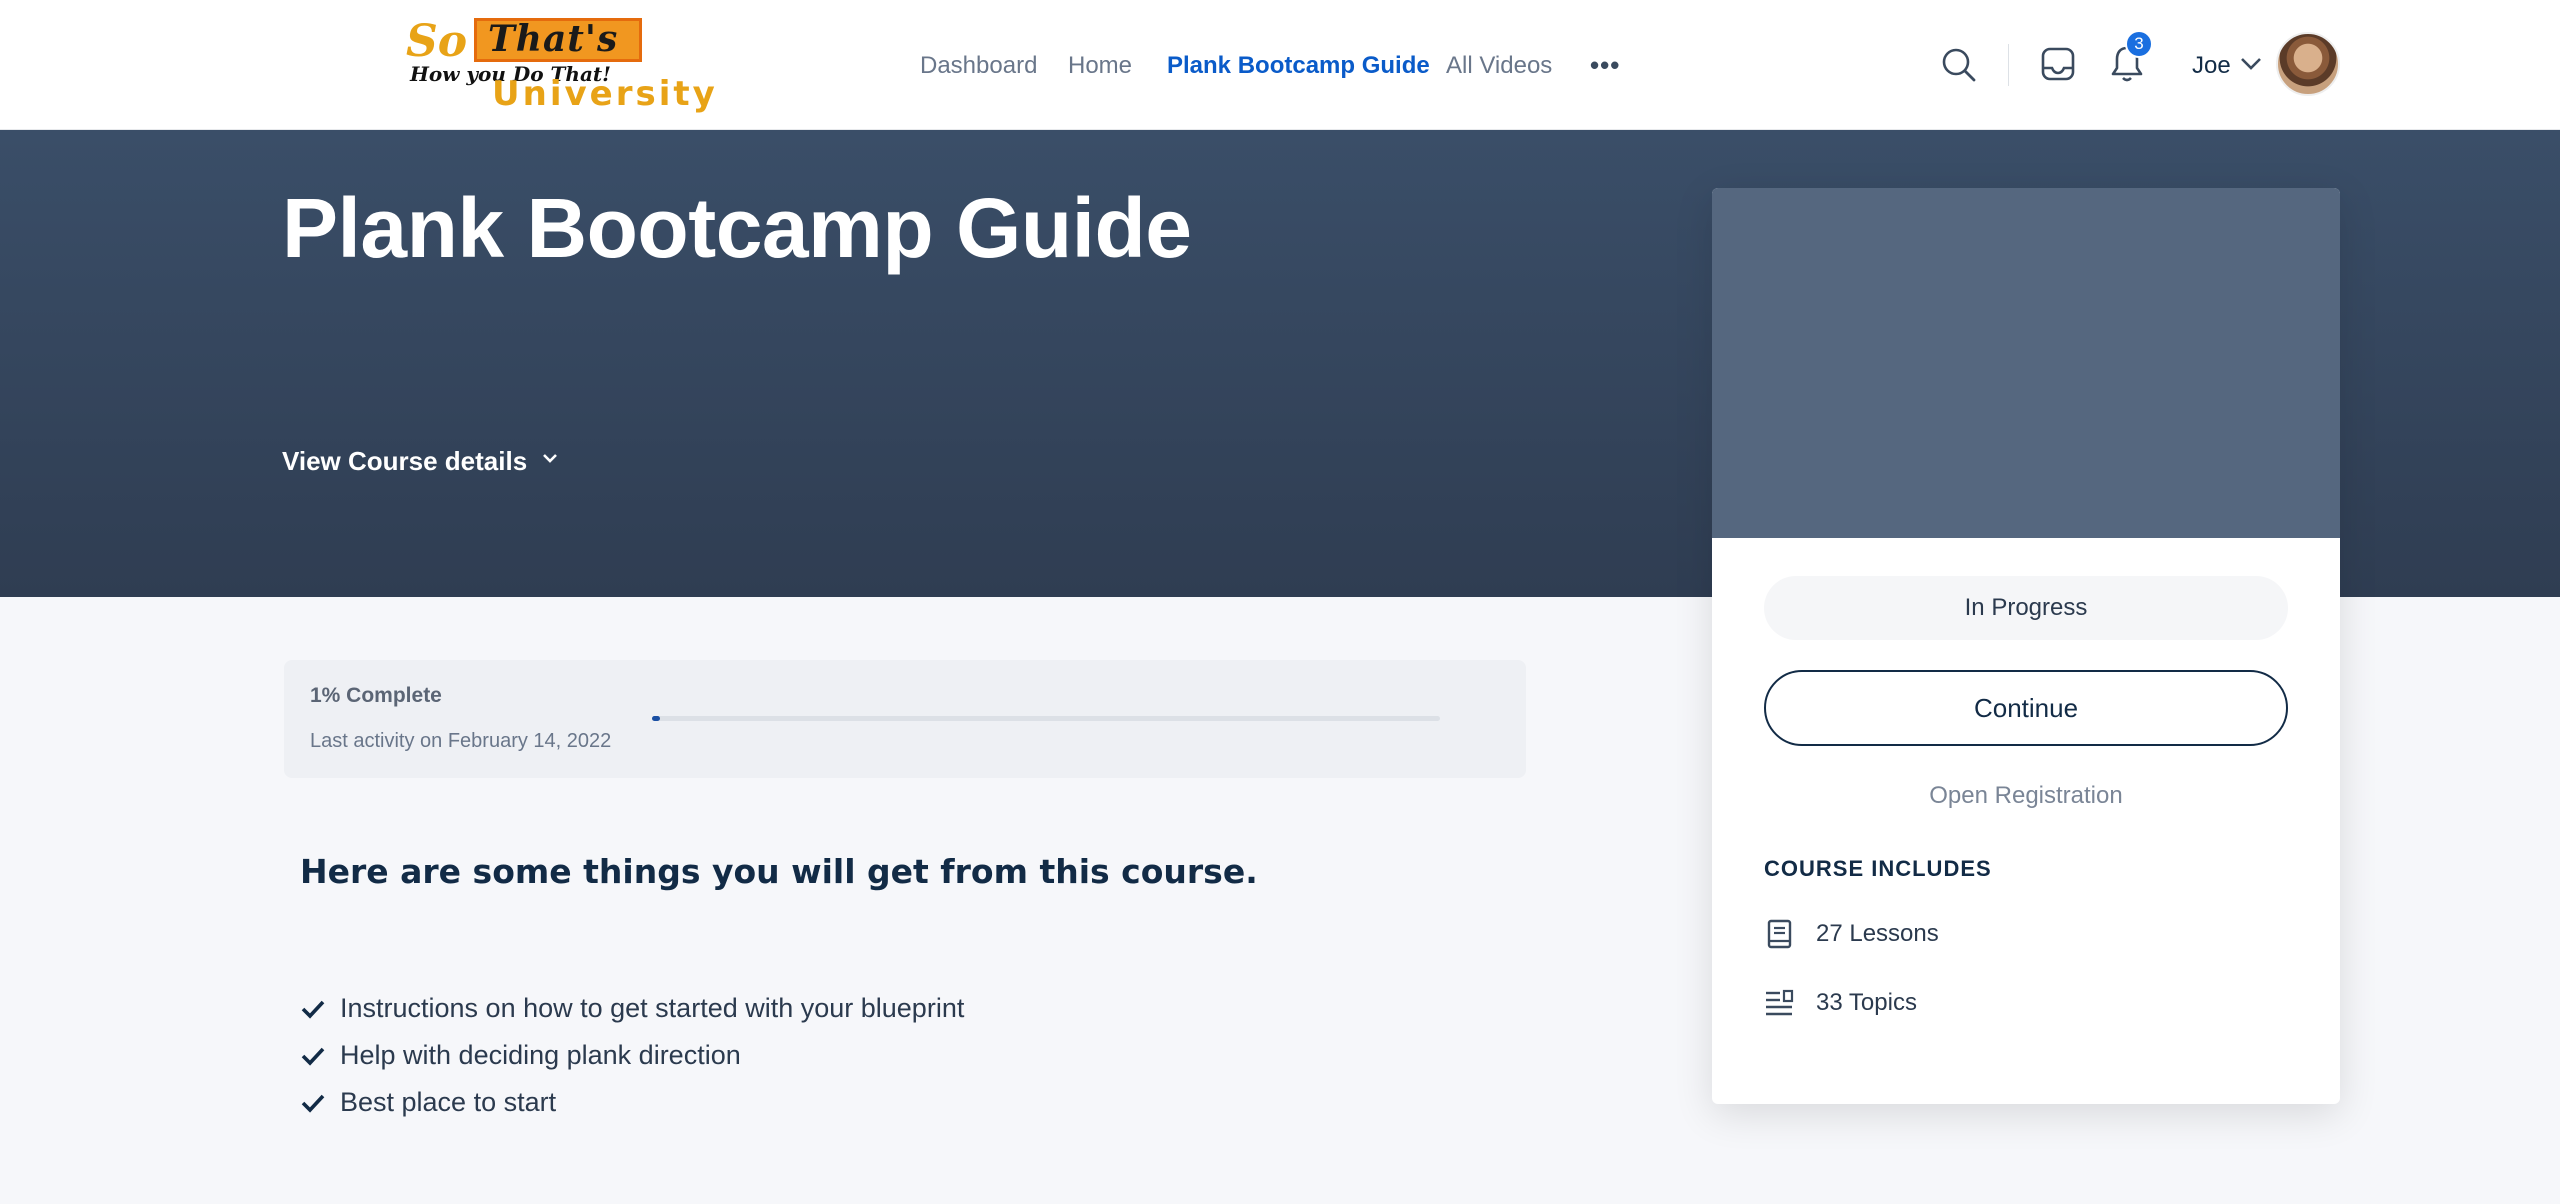 Image resolution: width=2560 pixels, height=1204 pixels. Describe the element at coordinates (376, 695) in the screenshot. I see `progress-percent-label: 1% Complete` at that location.